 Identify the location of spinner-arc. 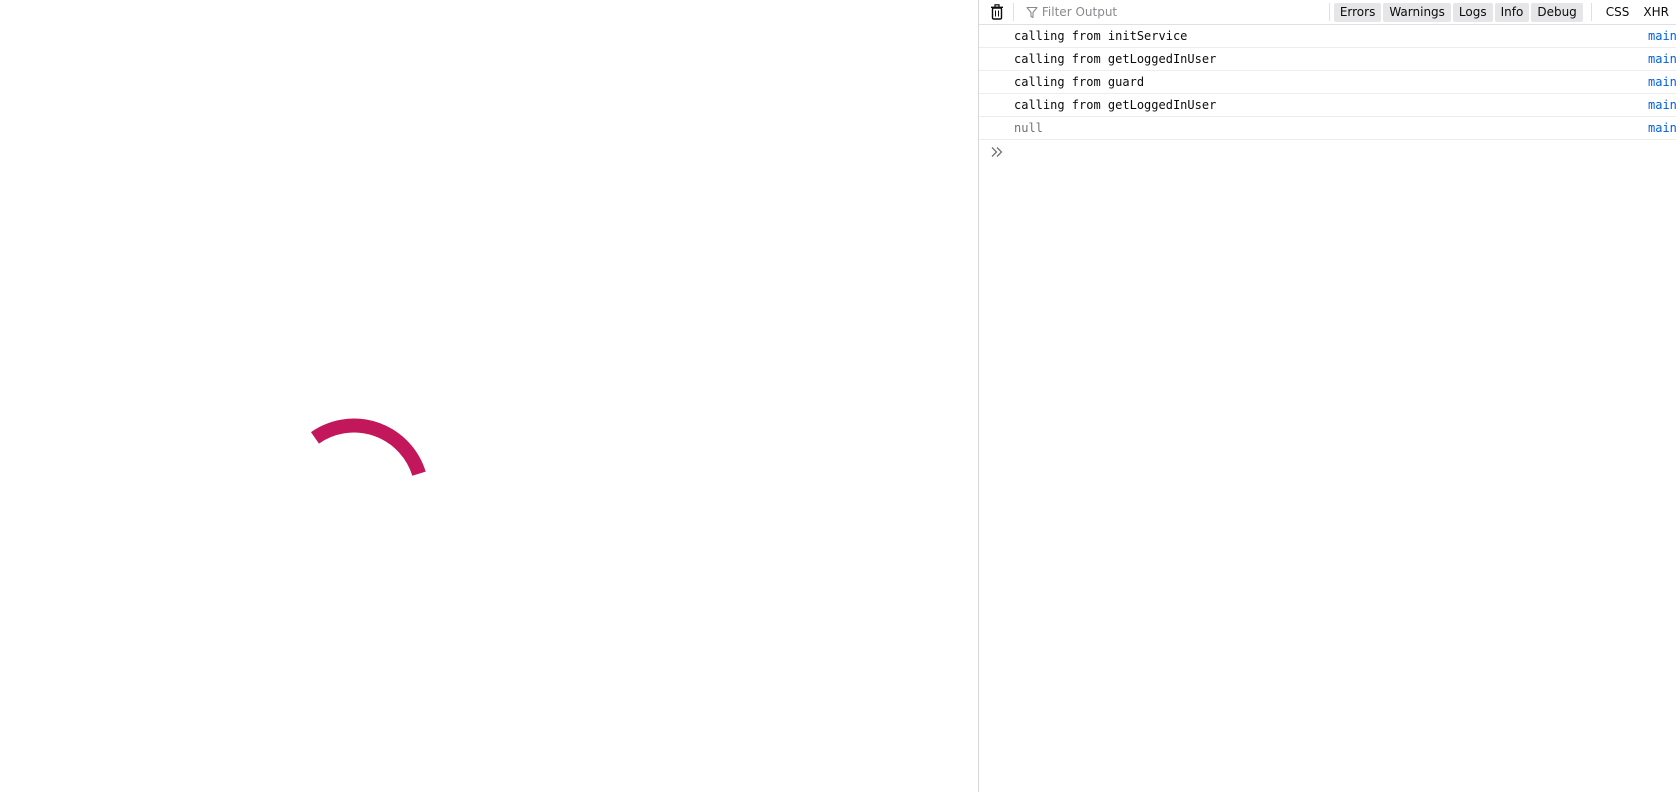
(368, 447).